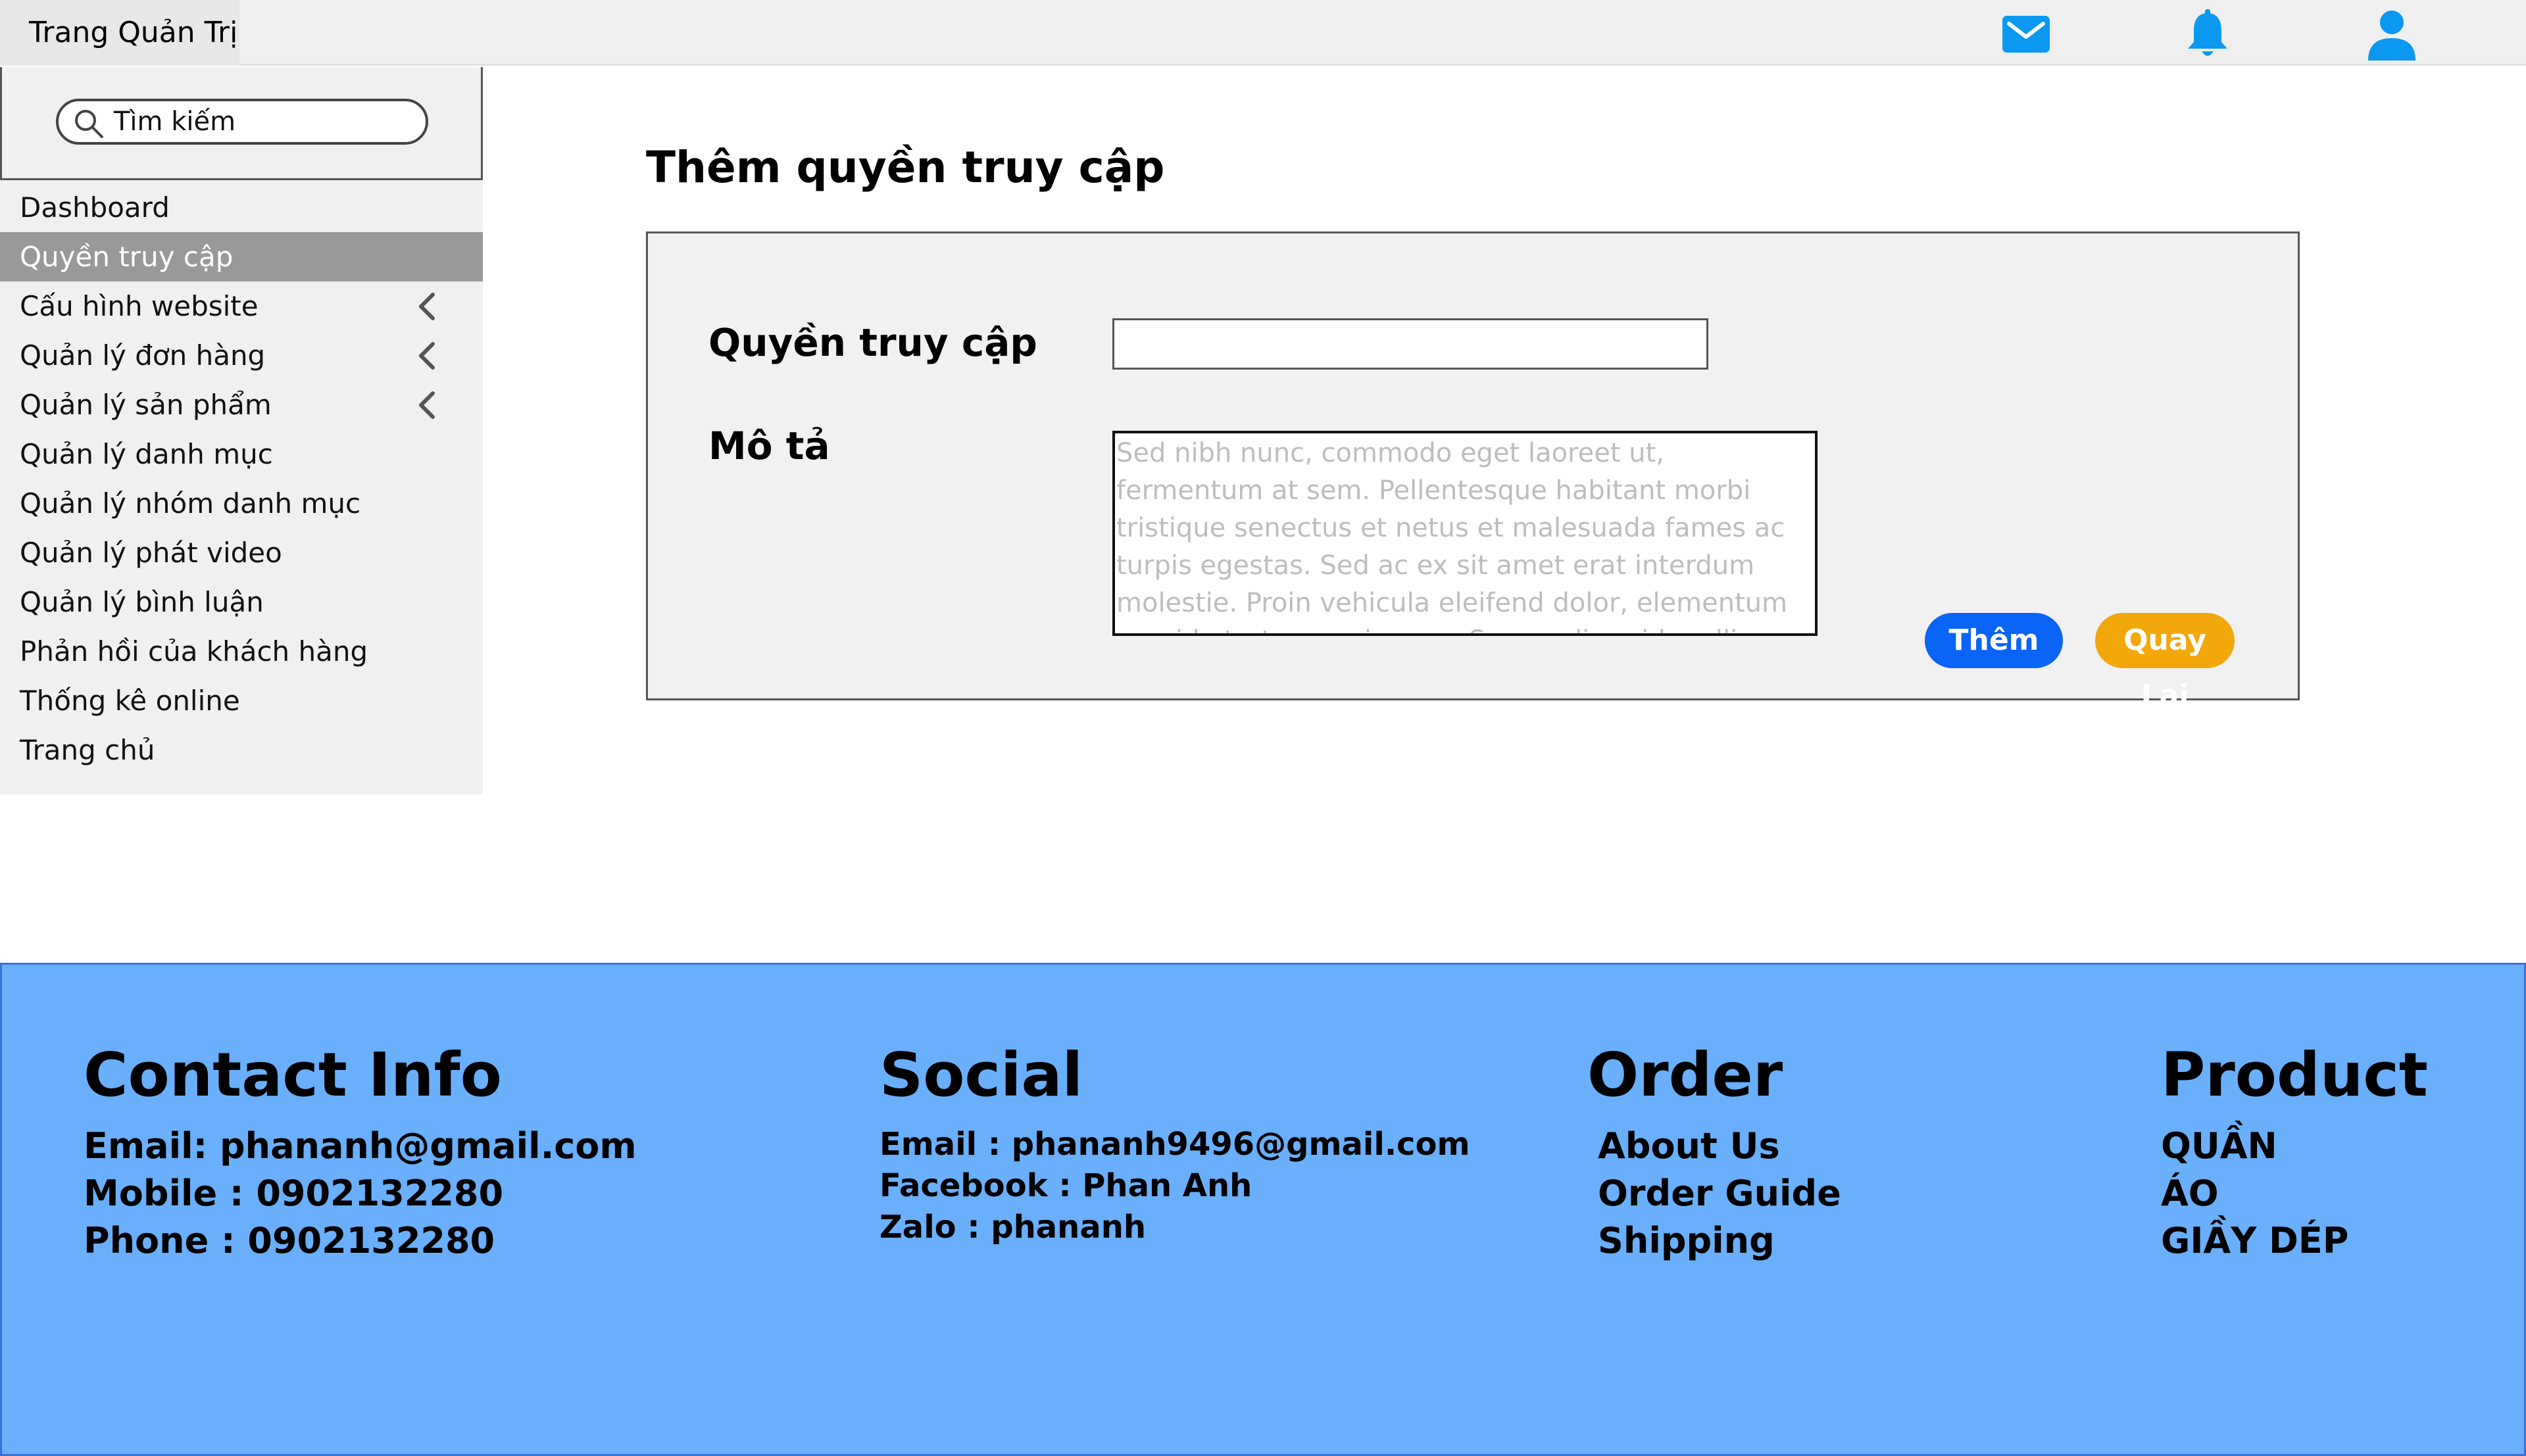 This screenshot has height=1456, width=2526. Describe the element at coordinates (139, 306) in the screenshot. I see `sidebar-item-label: Cấu hình website` at that location.